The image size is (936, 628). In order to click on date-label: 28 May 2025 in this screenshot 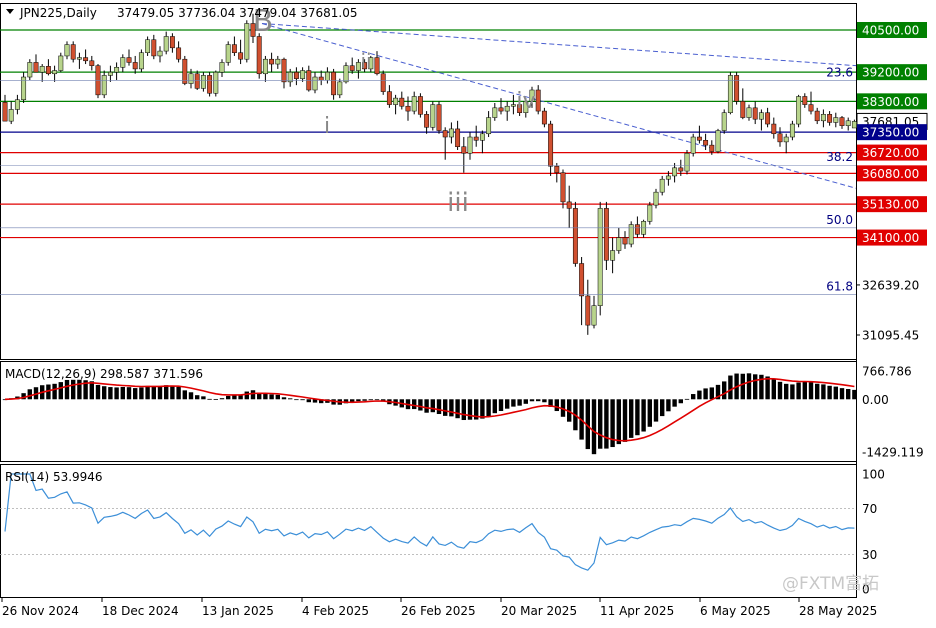, I will do `click(838, 611)`.